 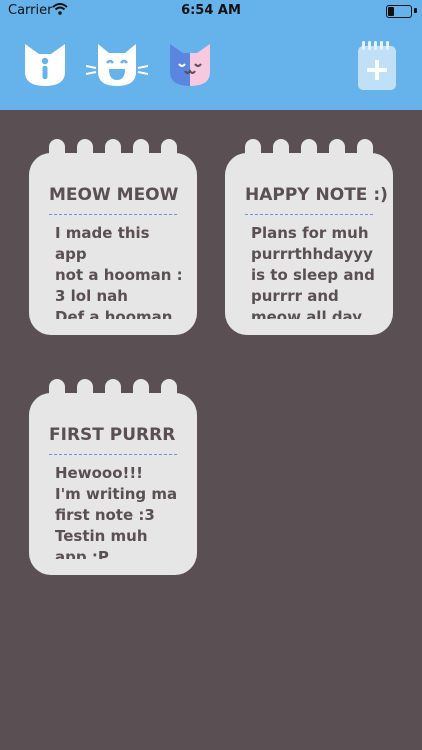 I want to click on cat-happy-face-icon, so click(x=117, y=65).